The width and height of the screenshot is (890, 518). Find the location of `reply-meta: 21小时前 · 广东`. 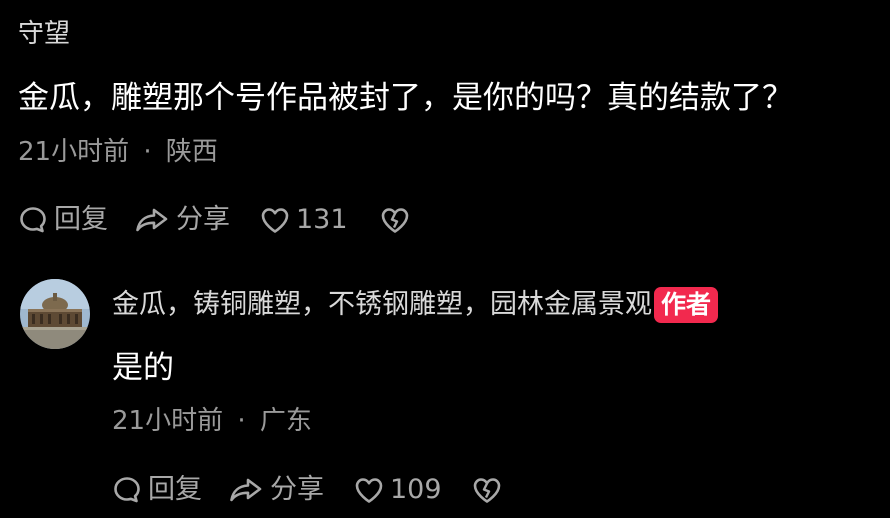

reply-meta: 21小时前 · 广东 is located at coordinates (212, 421).